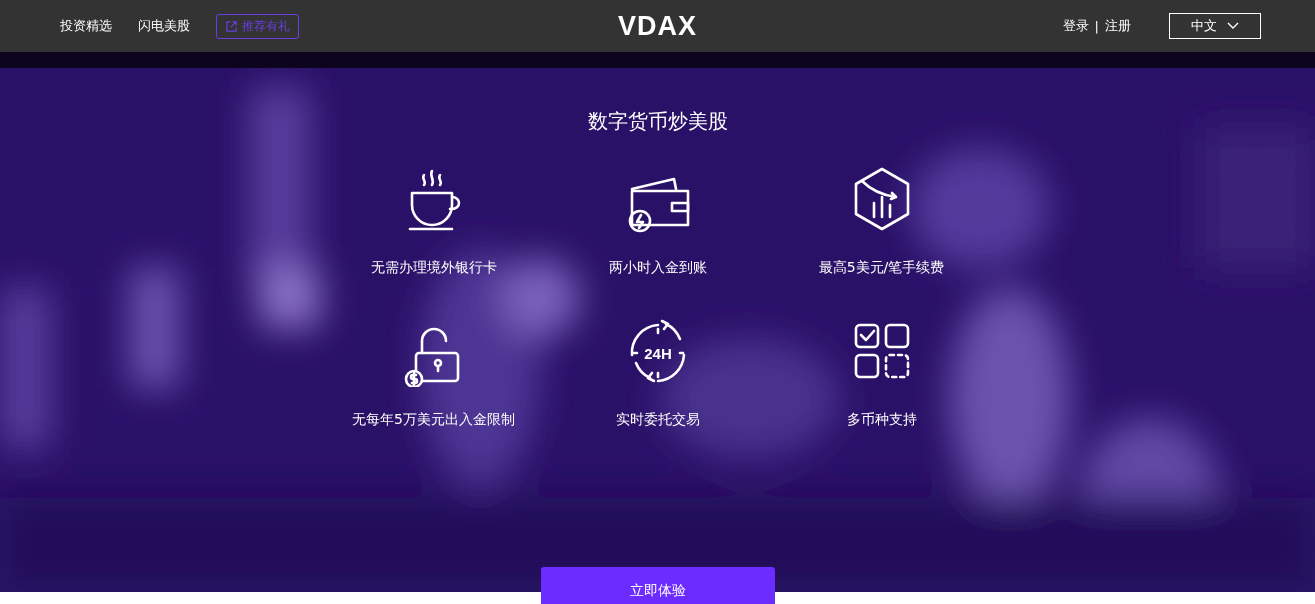 This screenshot has height=604, width=1315. I want to click on feature-label: 多币种支持, so click(881, 420).